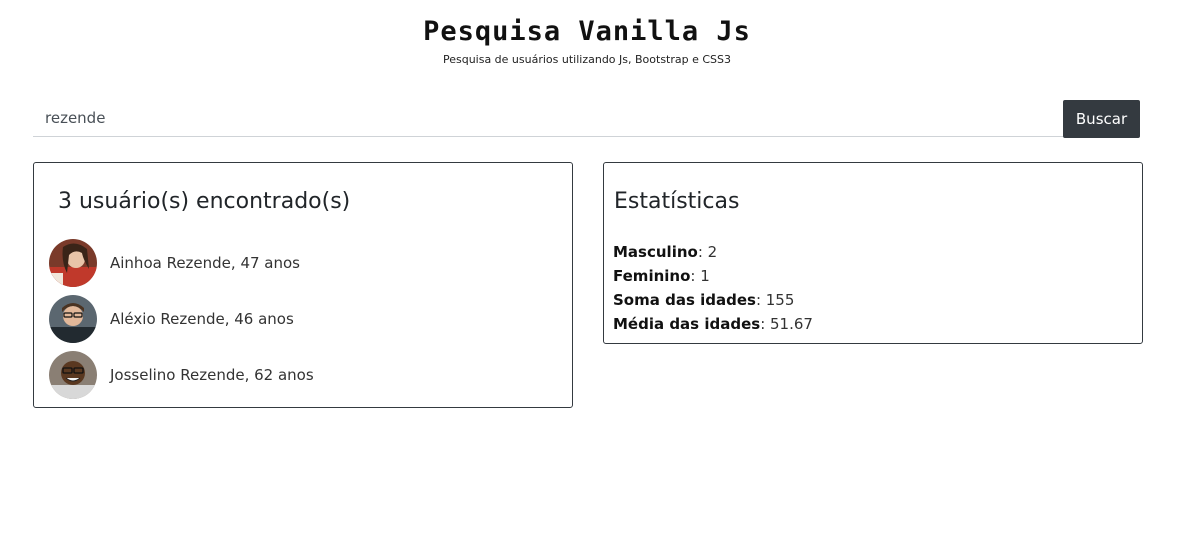  What do you see at coordinates (652, 276) in the screenshot?
I see `stat-label: Feminino` at bounding box center [652, 276].